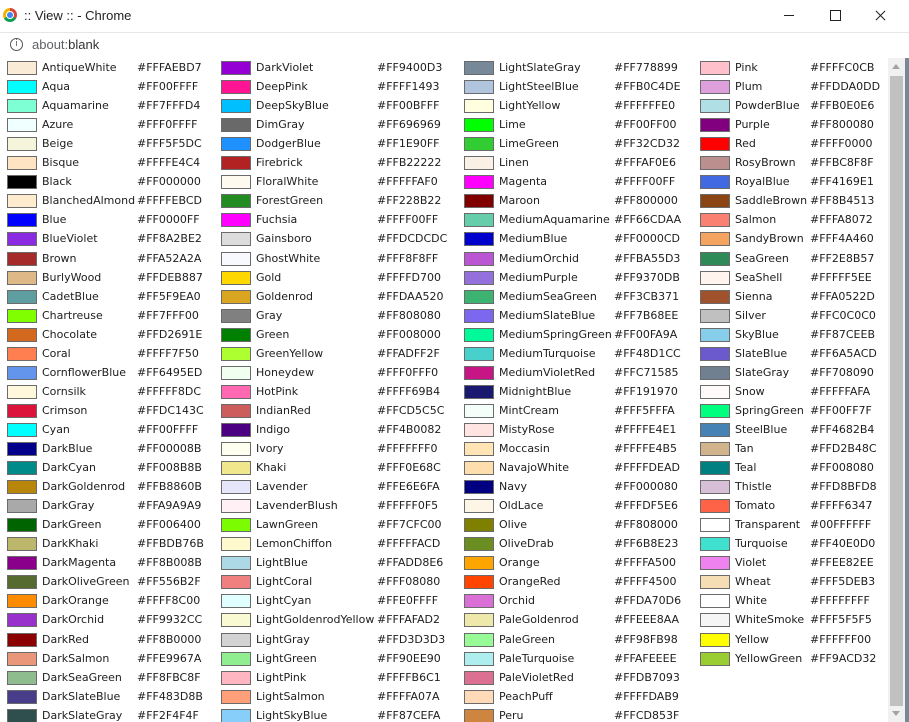  What do you see at coordinates (835, 16) in the screenshot?
I see `maximize-button` at bounding box center [835, 16].